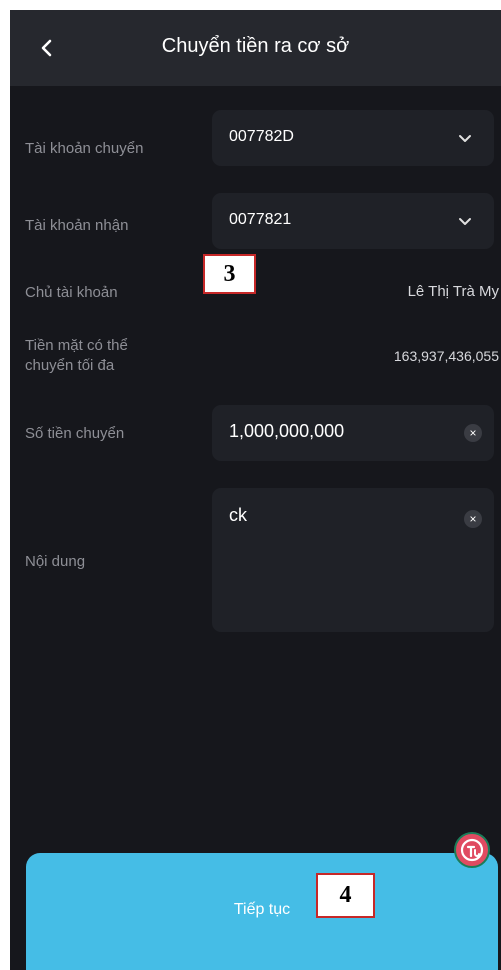  Describe the element at coordinates (76, 345) in the screenshot. I see `max-cash-label-line1: Tiền mặt có thể` at that location.